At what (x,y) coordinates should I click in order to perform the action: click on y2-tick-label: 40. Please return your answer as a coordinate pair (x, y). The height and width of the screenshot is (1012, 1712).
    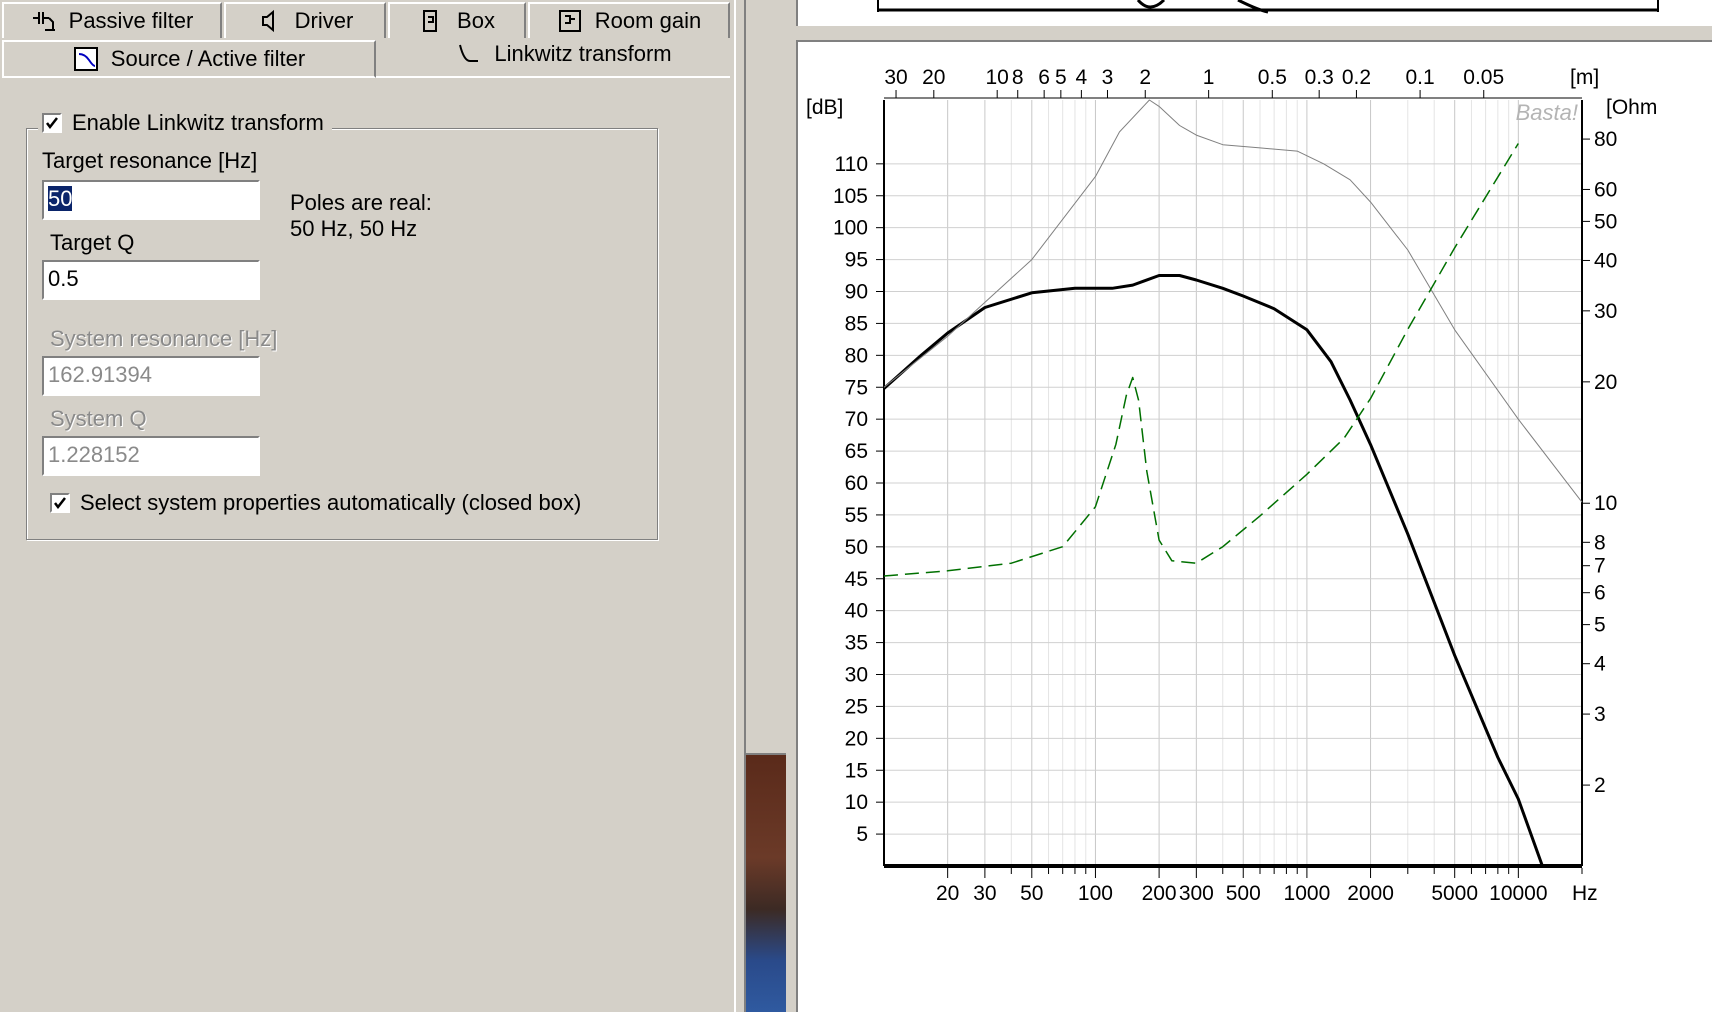
    Looking at the image, I should click on (1605, 260).